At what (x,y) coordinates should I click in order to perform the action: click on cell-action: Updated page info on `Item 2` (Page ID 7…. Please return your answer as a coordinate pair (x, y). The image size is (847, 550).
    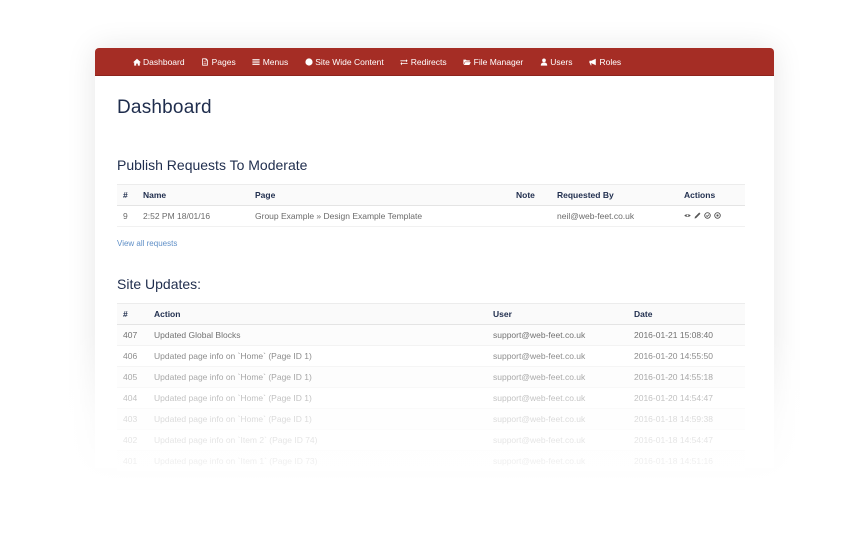
    Looking at the image, I should click on (317, 440).